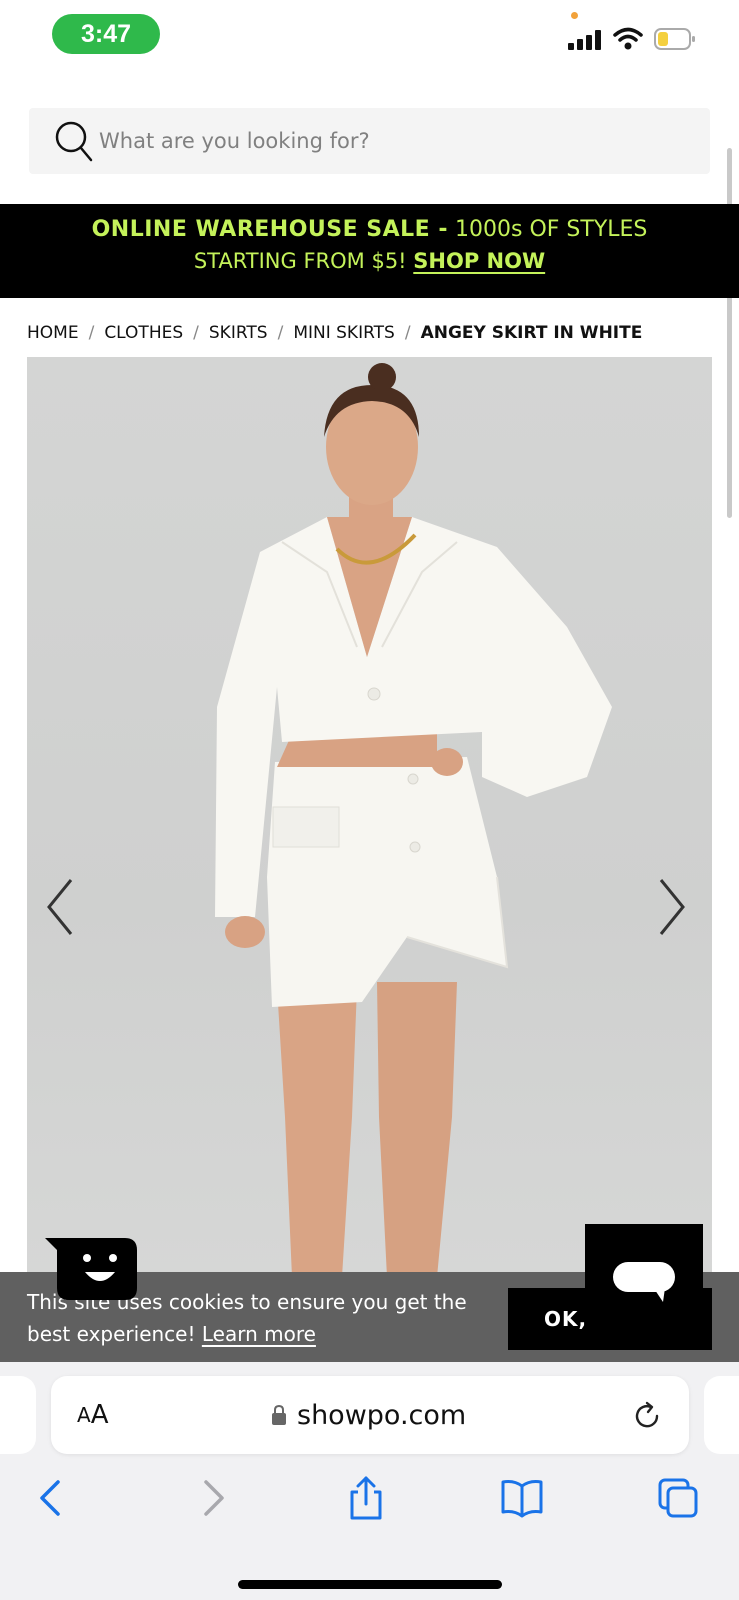 The width and height of the screenshot is (739, 1600). I want to click on next-tab-preview, so click(721, 1415).